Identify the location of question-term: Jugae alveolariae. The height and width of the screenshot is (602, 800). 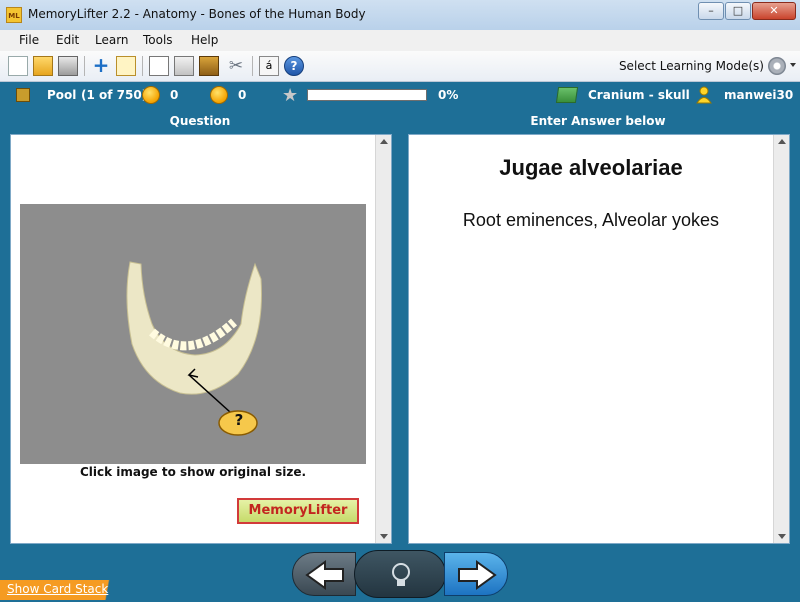
(591, 167).